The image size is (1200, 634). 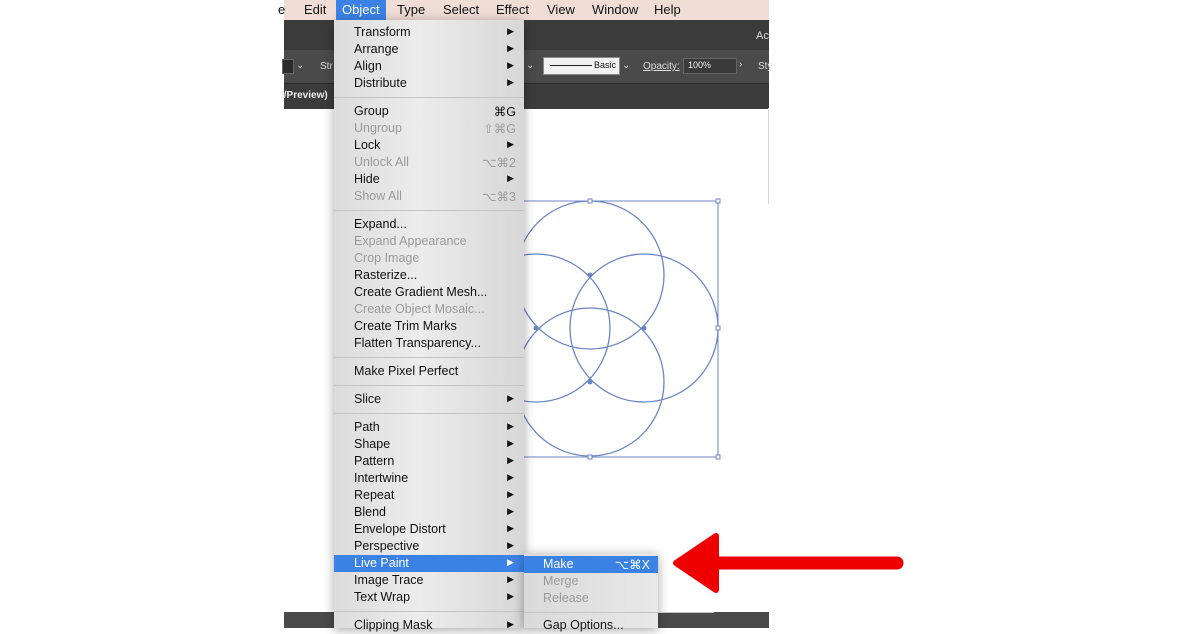 What do you see at coordinates (429, 162) in the screenshot?
I see `menu-item-unlock-all: Unlock All ⌥⌘2` at bounding box center [429, 162].